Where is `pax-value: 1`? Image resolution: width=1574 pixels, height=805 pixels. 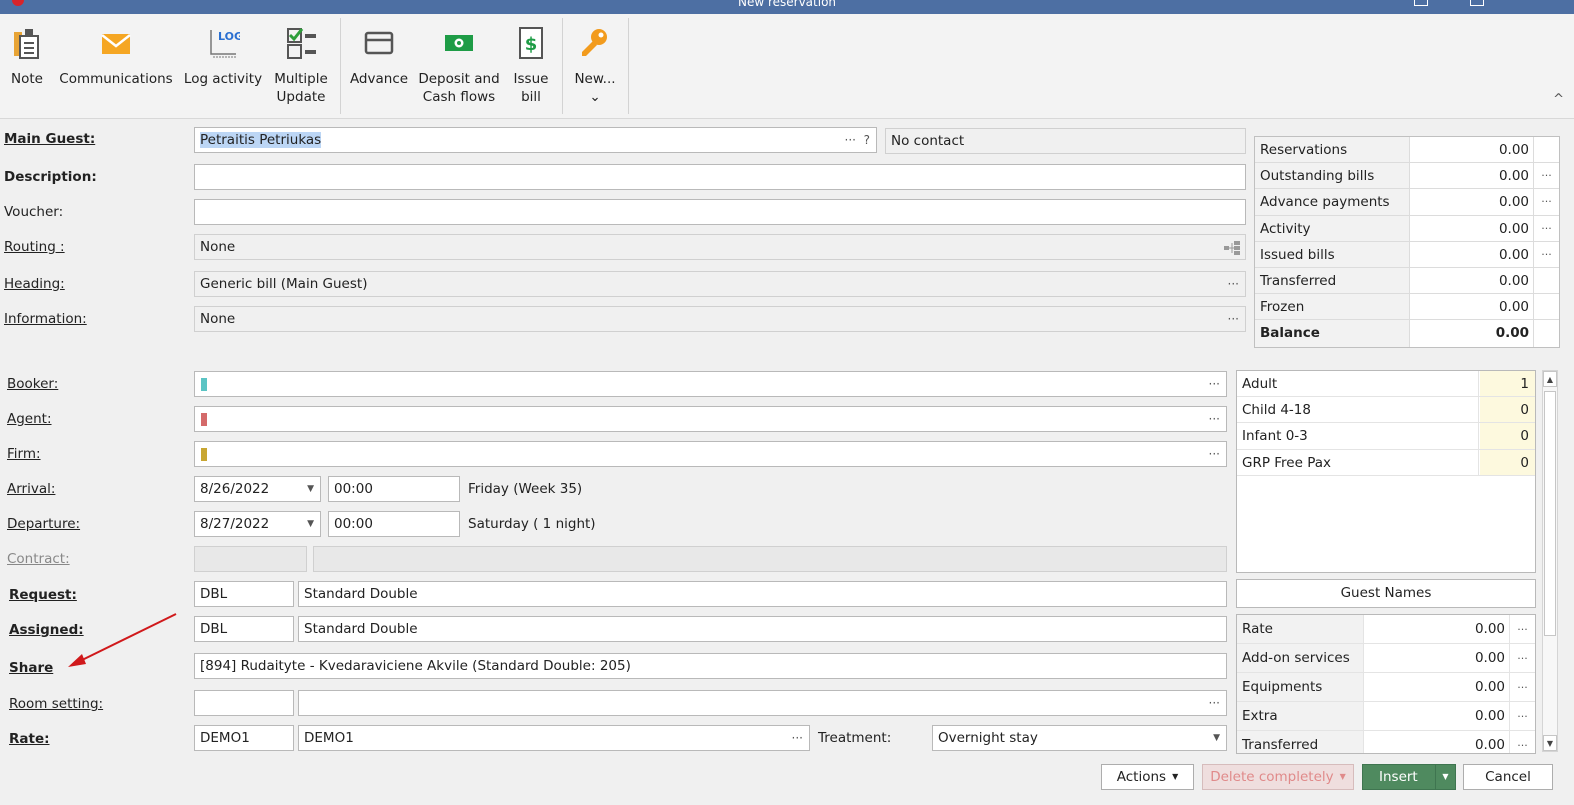
pax-value: 1 is located at coordinates (1507, 384).